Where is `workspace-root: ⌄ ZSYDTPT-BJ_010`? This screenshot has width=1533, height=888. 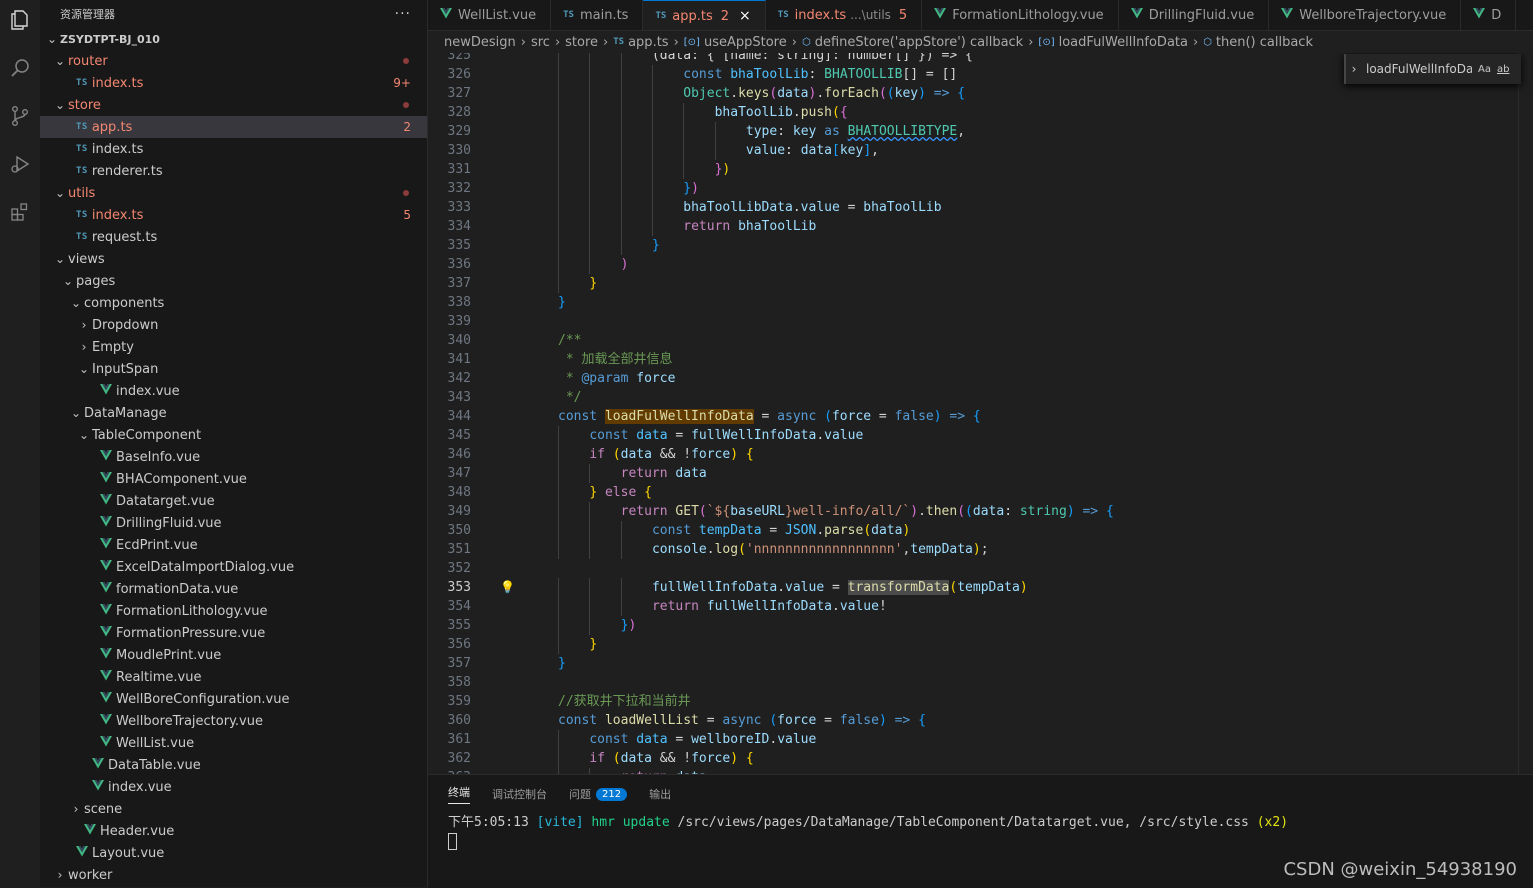
workspace-root: ⌄ ZSYDTPT-BJ_010 is located at coordinates (233, 39).